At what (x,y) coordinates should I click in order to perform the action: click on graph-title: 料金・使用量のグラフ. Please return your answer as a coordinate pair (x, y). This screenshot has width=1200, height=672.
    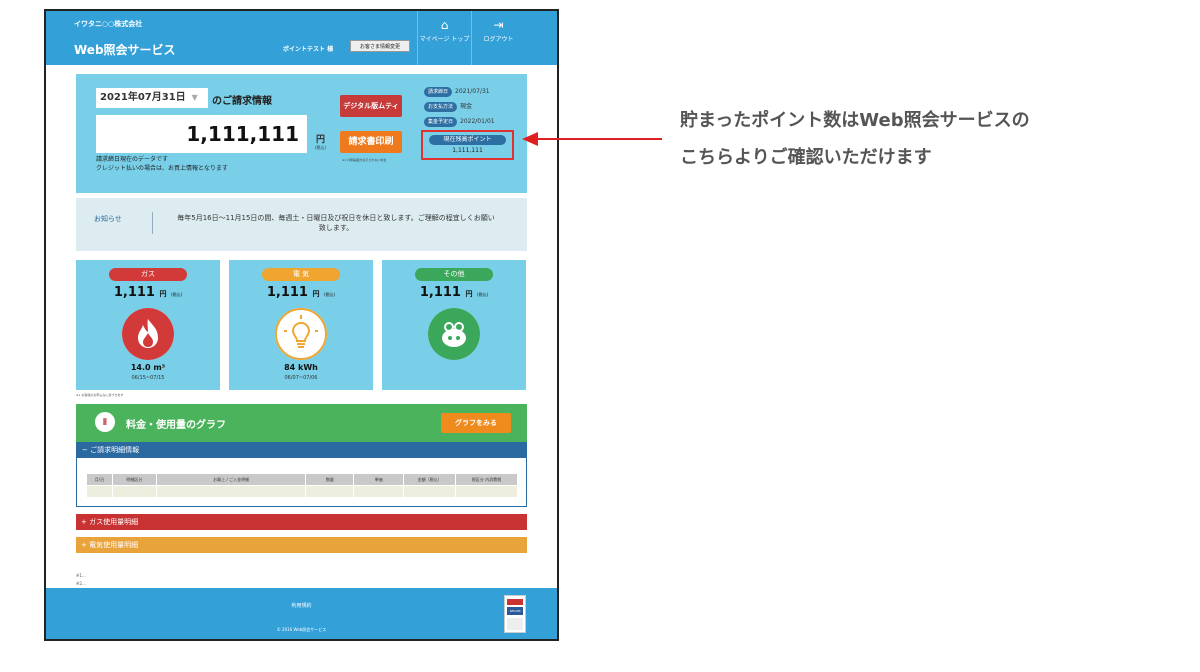
    Looking at the image, I should click on (176, 425).